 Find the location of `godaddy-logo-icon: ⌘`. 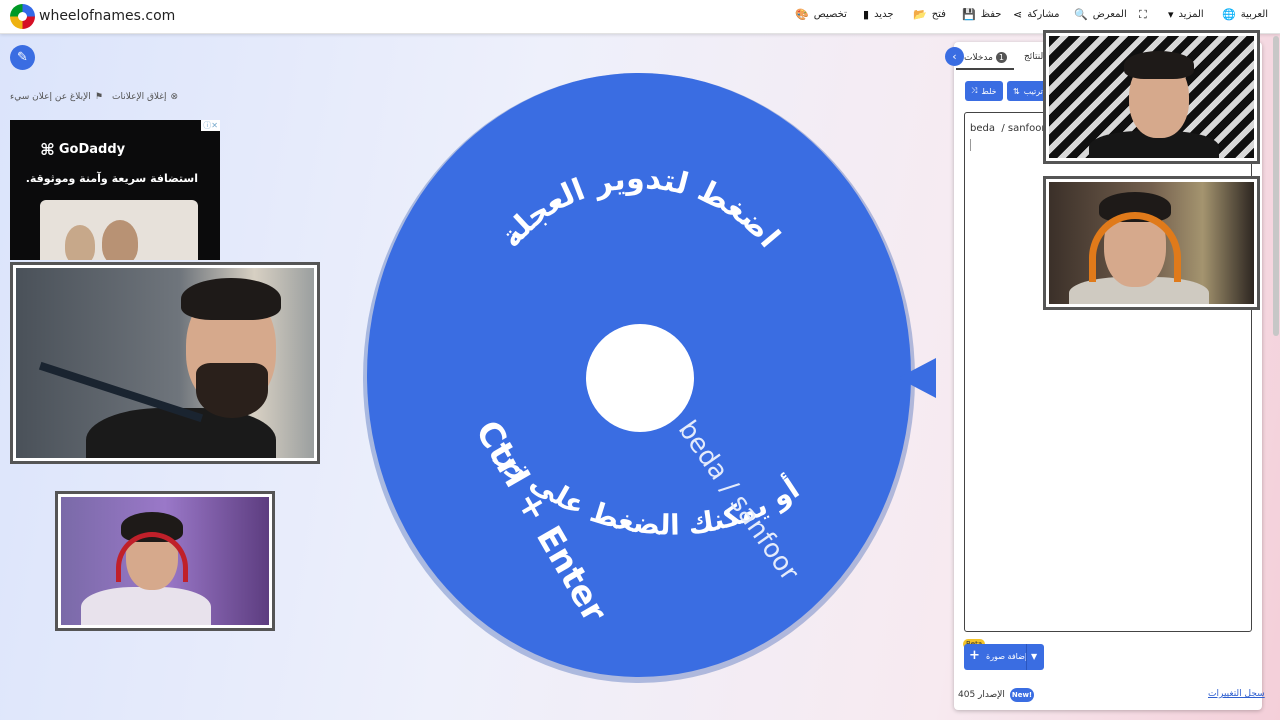

godaddy-logo-icon: ⌘ is located at coordinates (47, 149).